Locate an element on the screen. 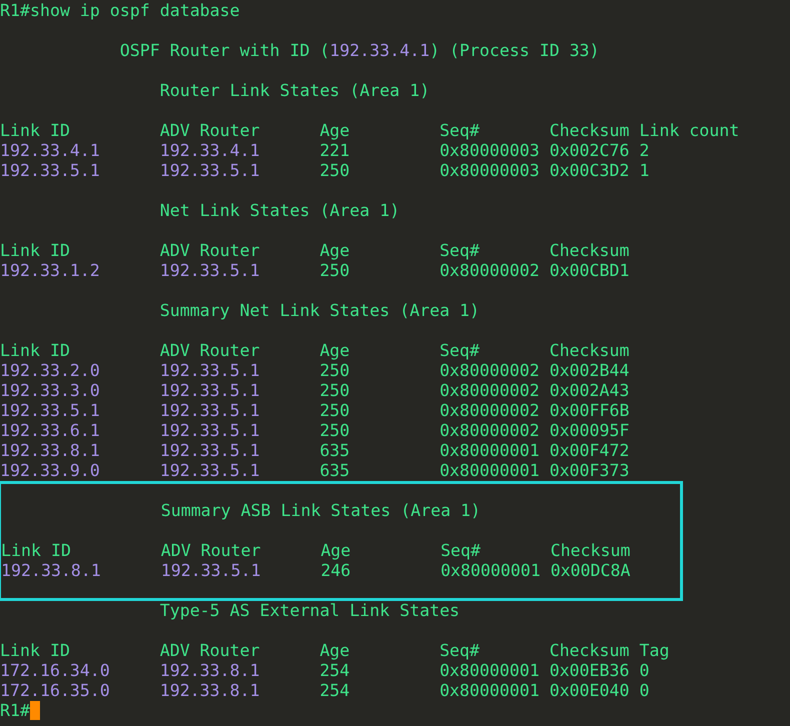  table-cell-text: 0x00E040 is located at coordinates (589, 691).